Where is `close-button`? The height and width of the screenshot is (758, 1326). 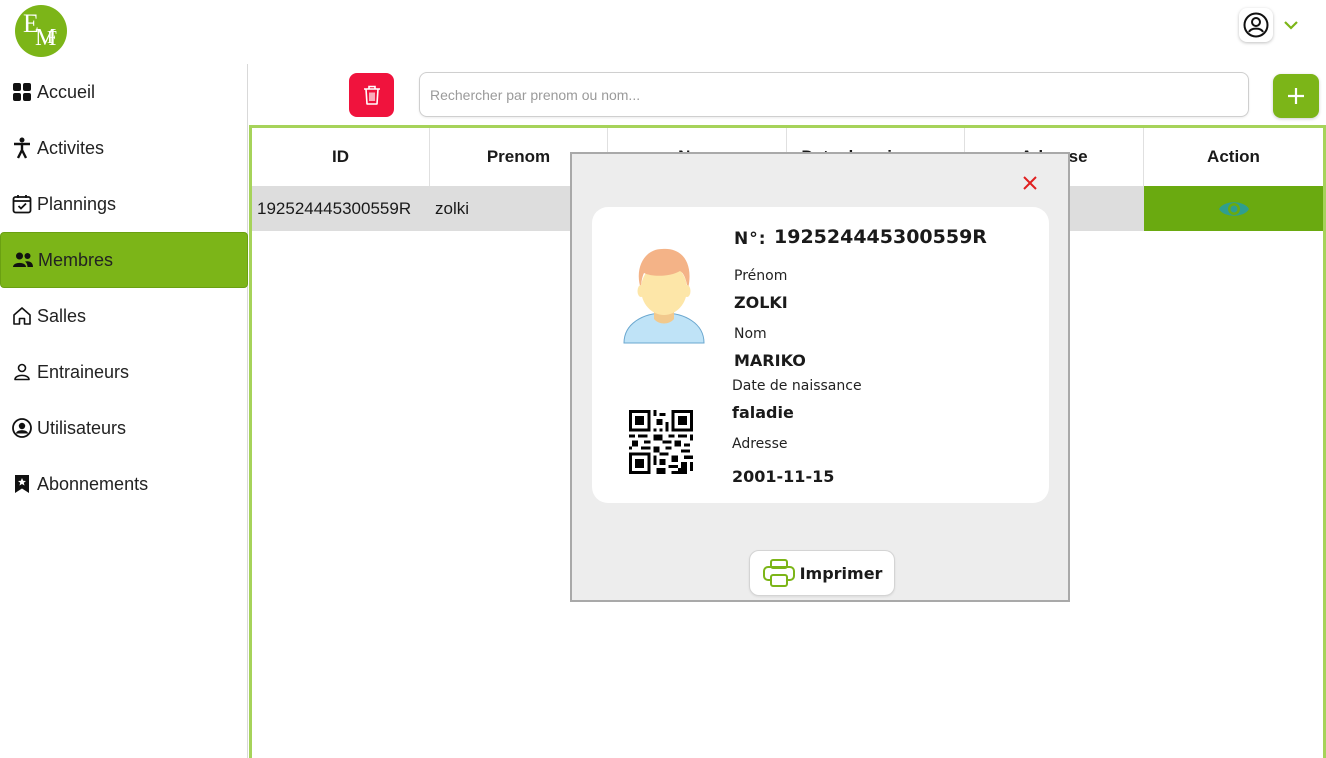 close-button is located at coordinates (1030, 183).